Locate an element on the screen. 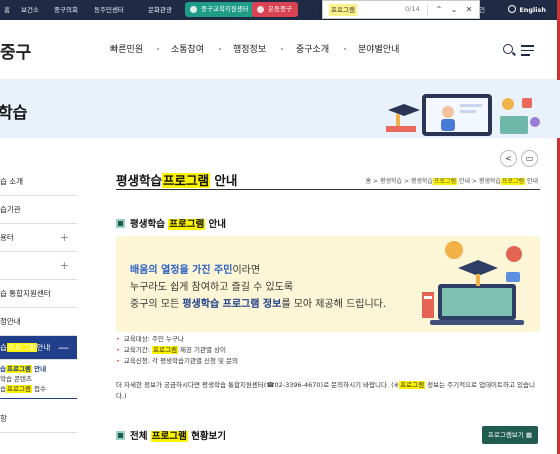  nav-quick-civil: 빠른민원 is located at coordinates (126, 48).